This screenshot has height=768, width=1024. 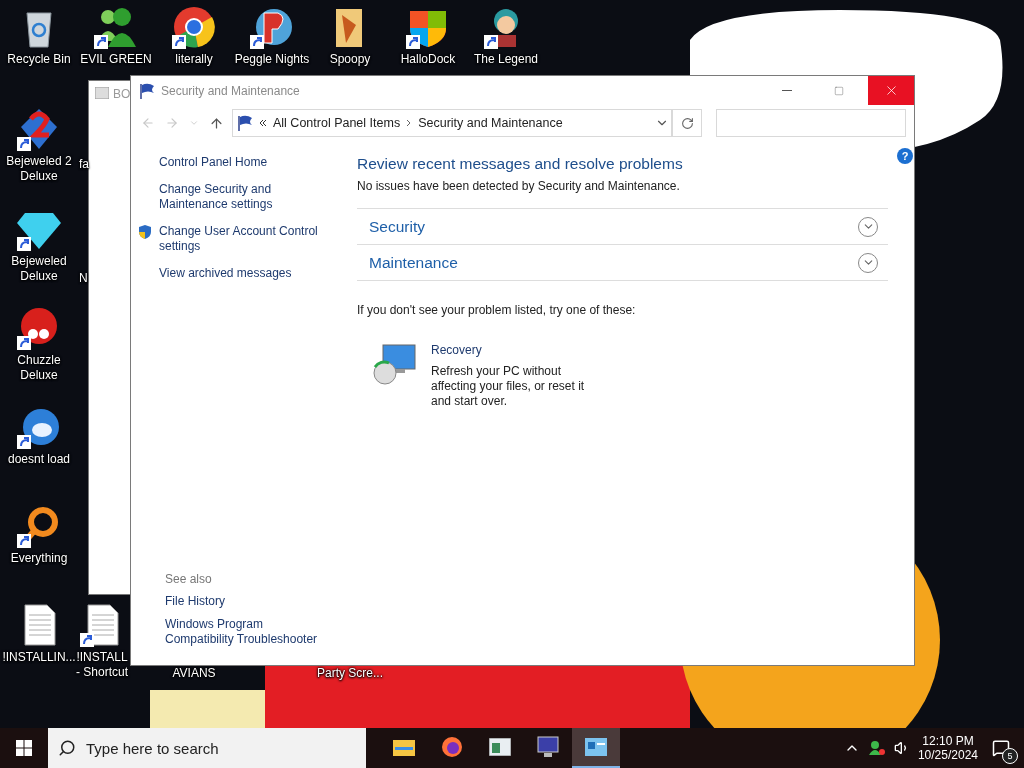 What do you see at coordinates (102, 665) in the screenshot?
I see `icon-label: !INSTALL - Shortcut` at bounding box center [102, 665].